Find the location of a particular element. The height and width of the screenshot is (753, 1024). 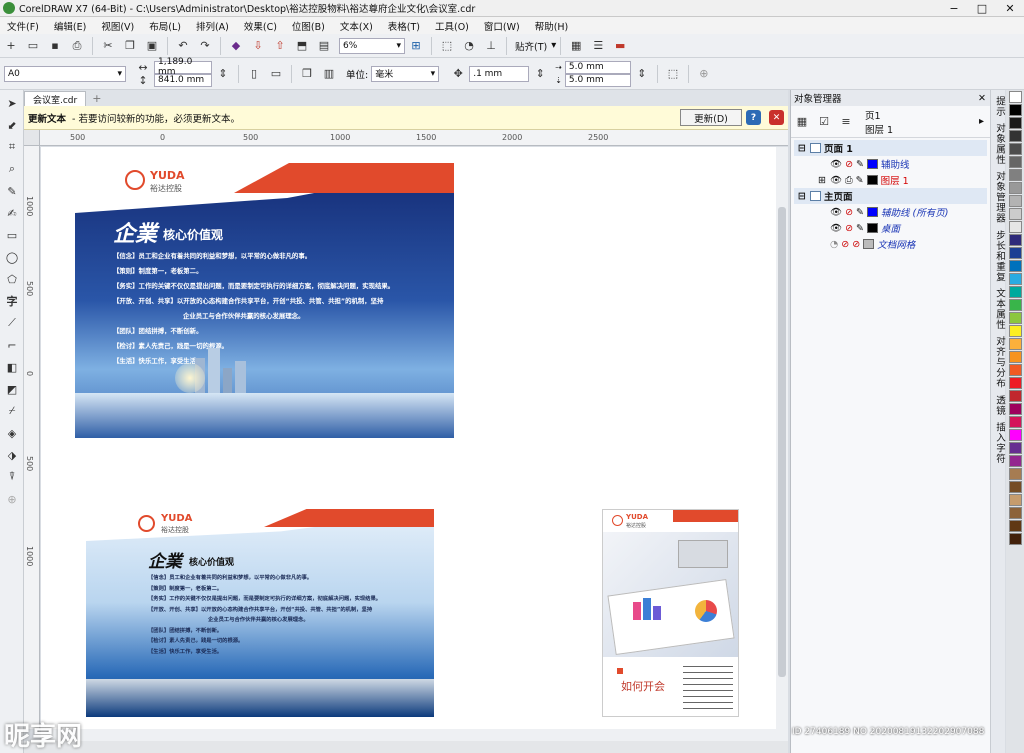

add-tool-icon: ⊕ is located at coordinates (12, 499).